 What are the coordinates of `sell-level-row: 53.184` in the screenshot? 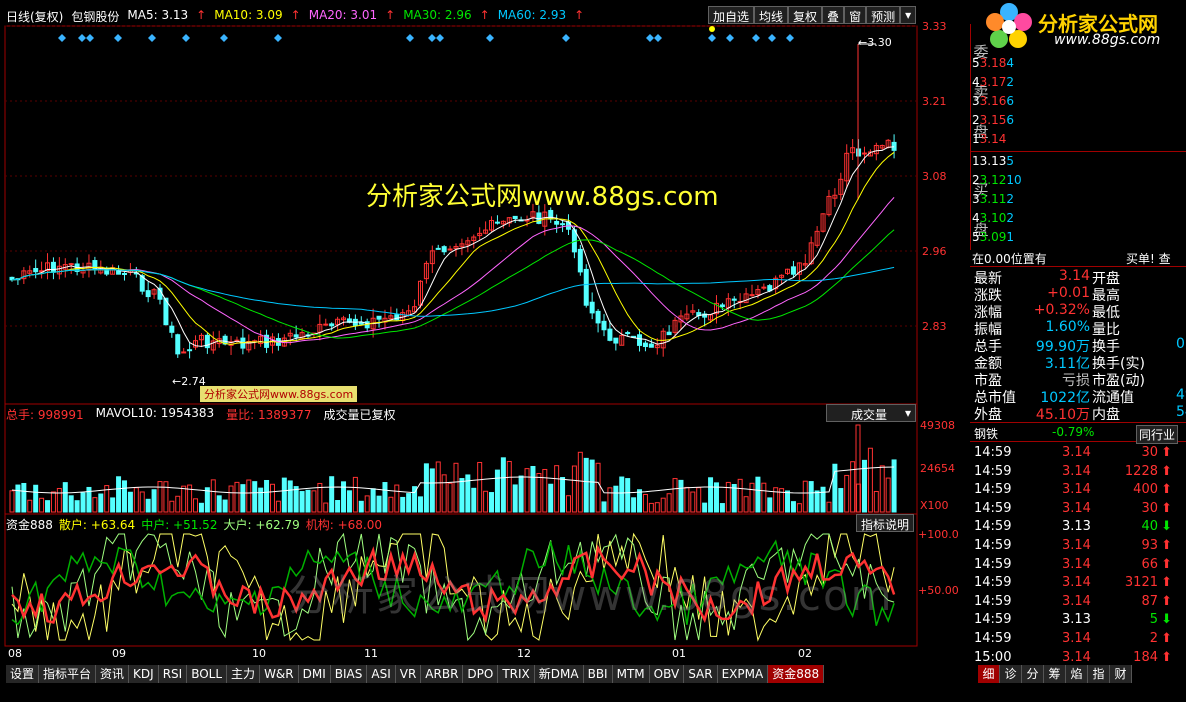 It's located at (1079, 63).